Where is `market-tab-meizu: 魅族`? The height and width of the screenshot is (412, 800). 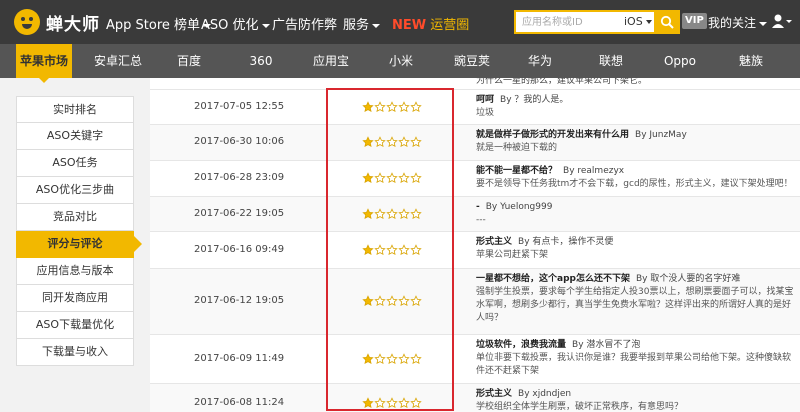
market-tab-meizu: 魅族 is located at coordinates (751, 61).